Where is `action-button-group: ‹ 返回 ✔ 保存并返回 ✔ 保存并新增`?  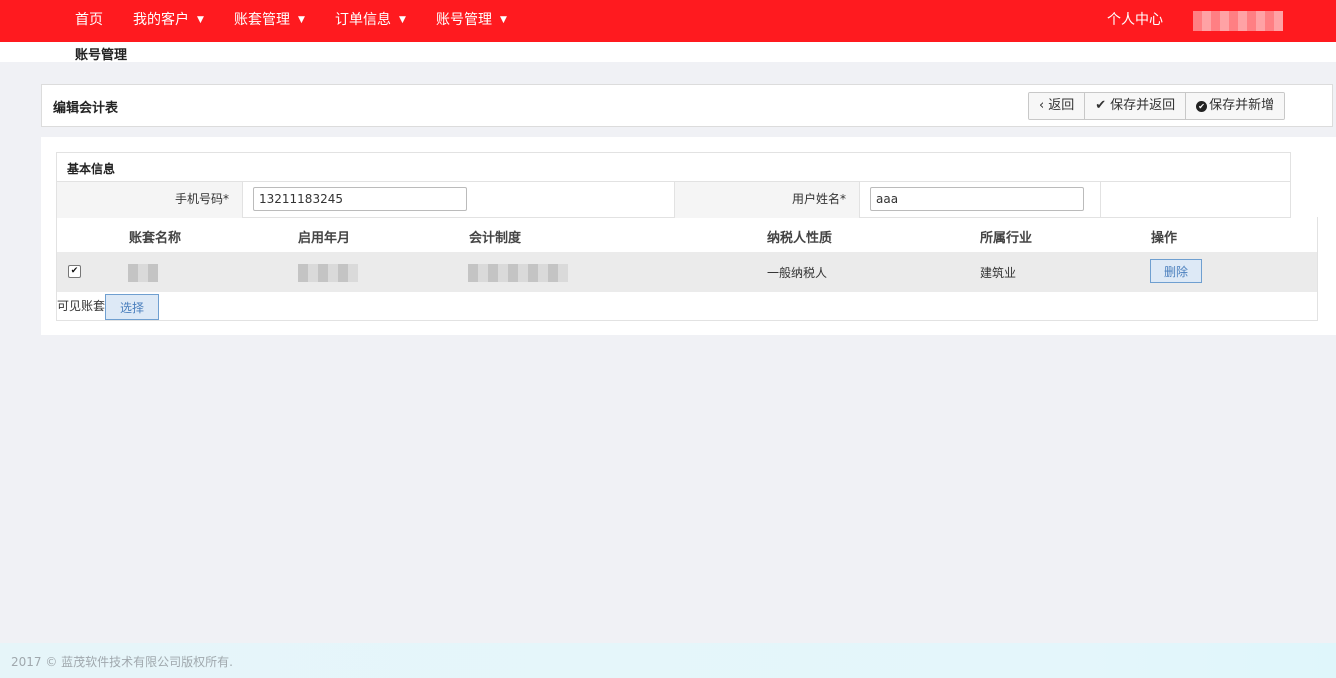
action-button-group: ‹ 返回 ✔ 保存并返回 ✔ 保存并新增 is located at coordinates (1157, 106).